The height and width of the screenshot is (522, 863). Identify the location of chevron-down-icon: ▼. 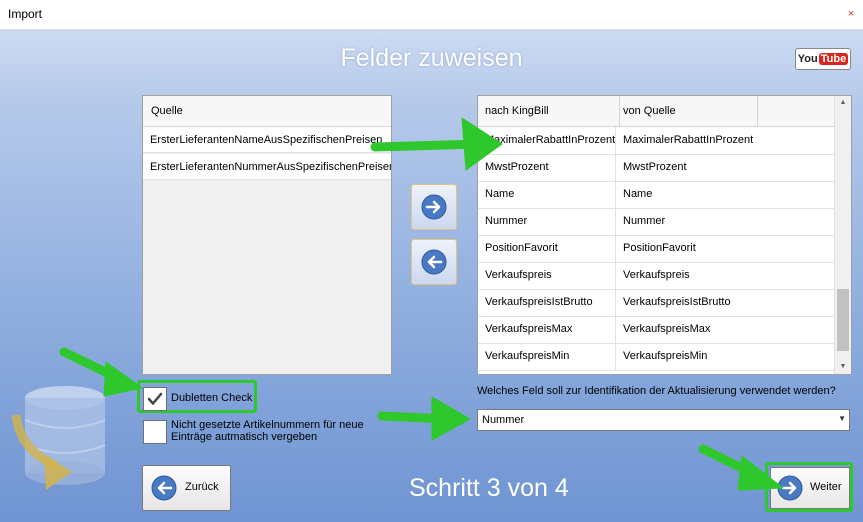
(842, 418).